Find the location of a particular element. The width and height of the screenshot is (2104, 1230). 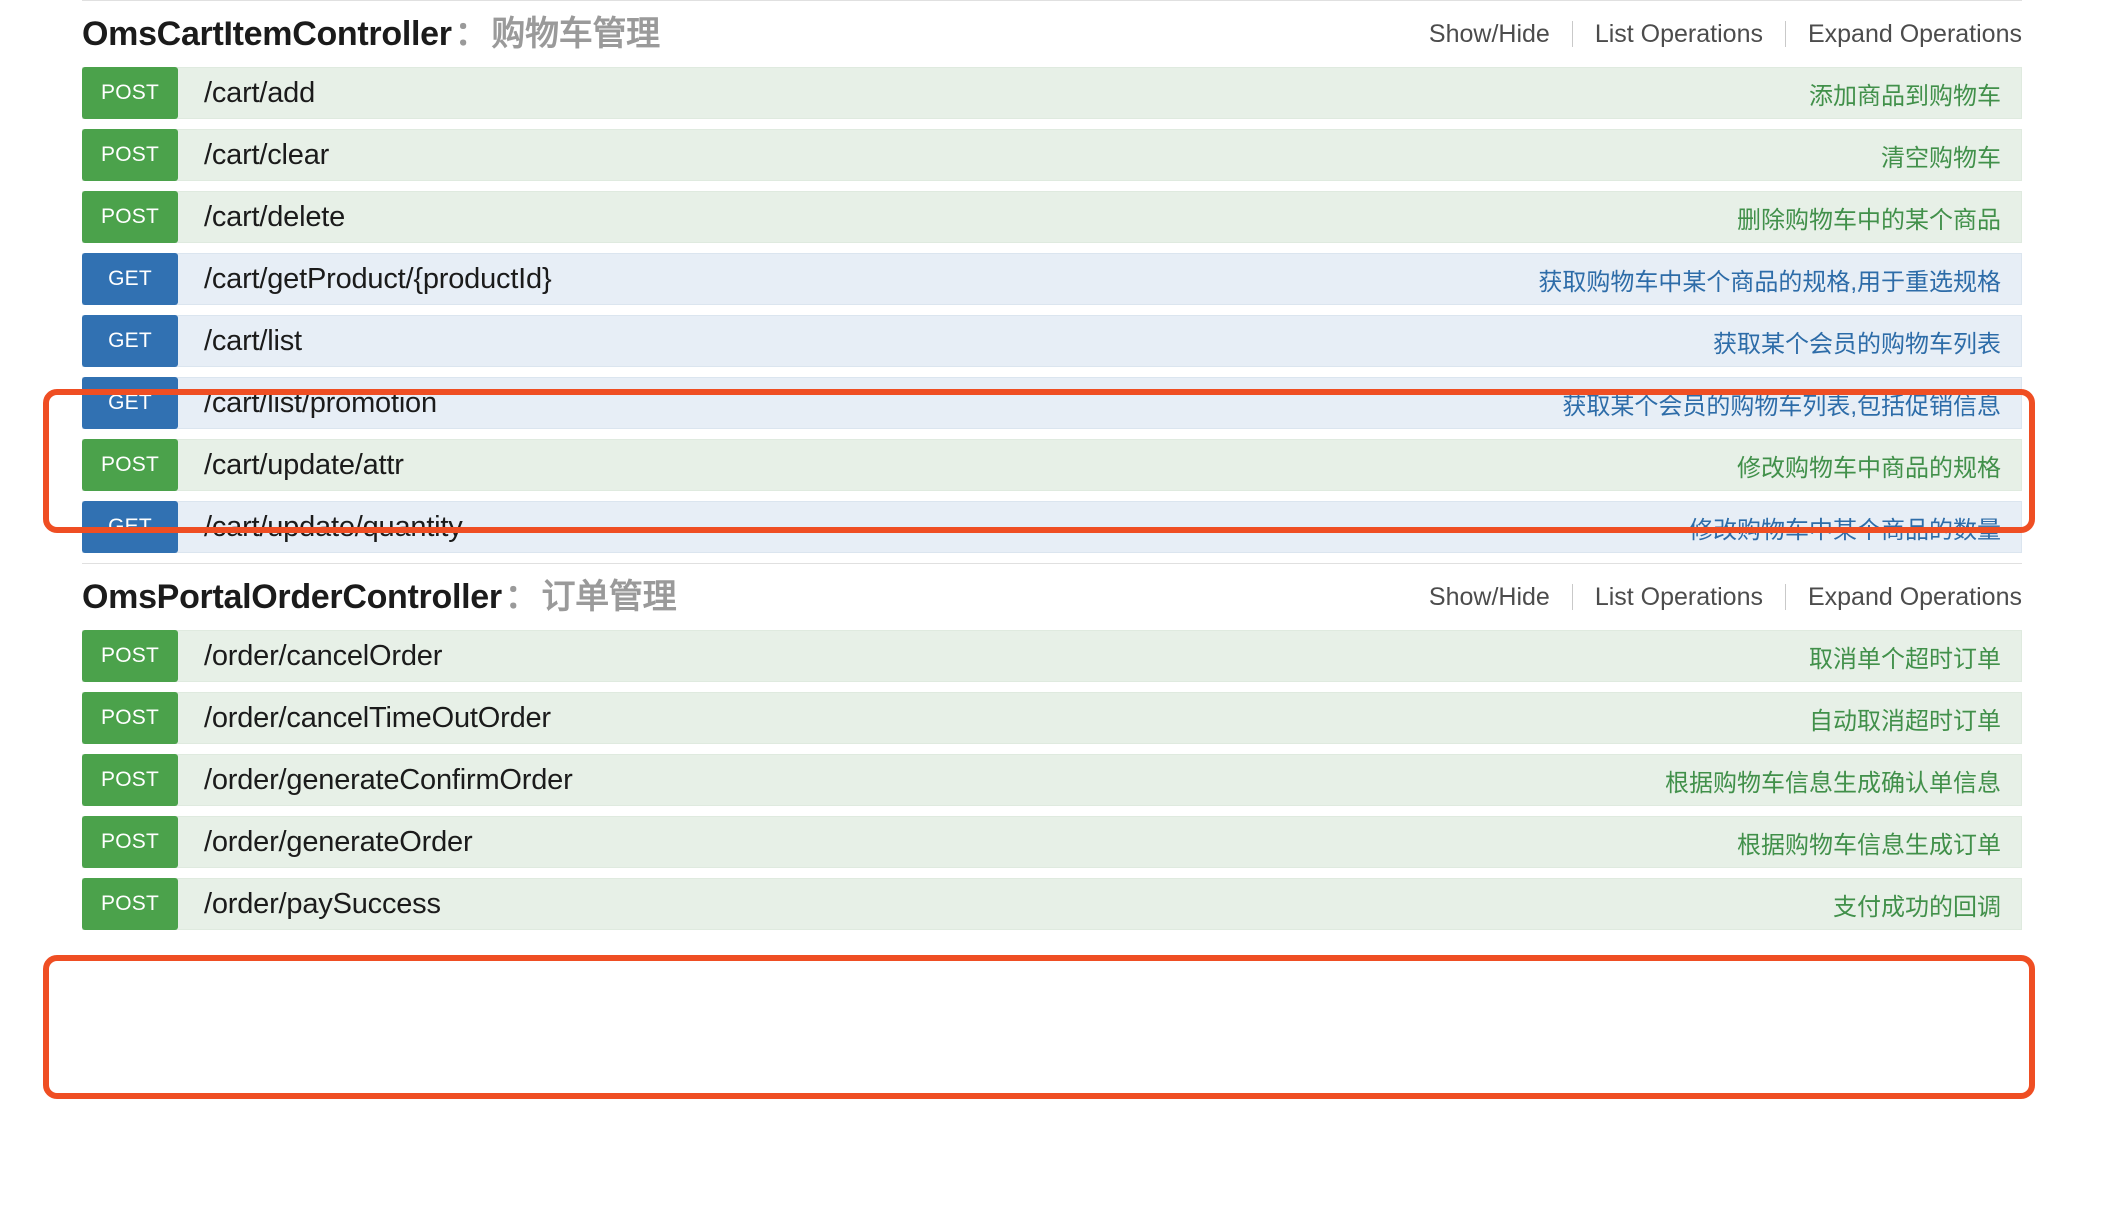

resource-title: OmsCartItemController：购物车管理 is located at coordinates (371, 34).